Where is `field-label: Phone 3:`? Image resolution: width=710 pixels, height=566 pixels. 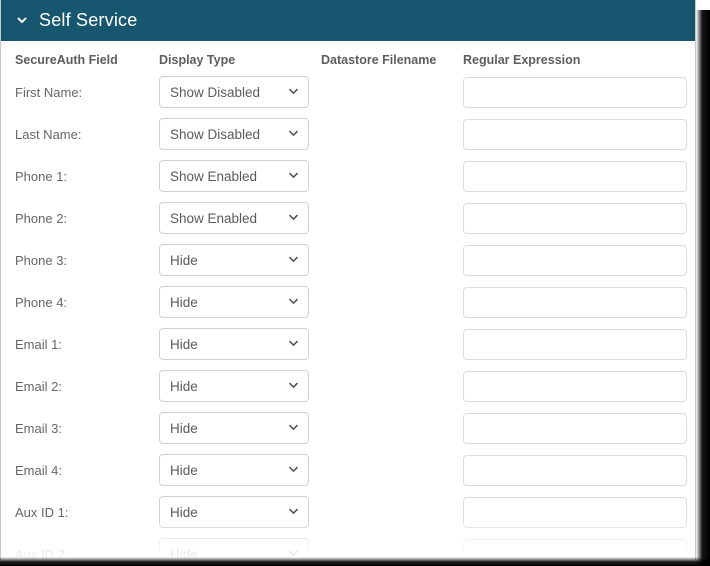 field-label: Phone 3: is located at coordinates (41, 260).